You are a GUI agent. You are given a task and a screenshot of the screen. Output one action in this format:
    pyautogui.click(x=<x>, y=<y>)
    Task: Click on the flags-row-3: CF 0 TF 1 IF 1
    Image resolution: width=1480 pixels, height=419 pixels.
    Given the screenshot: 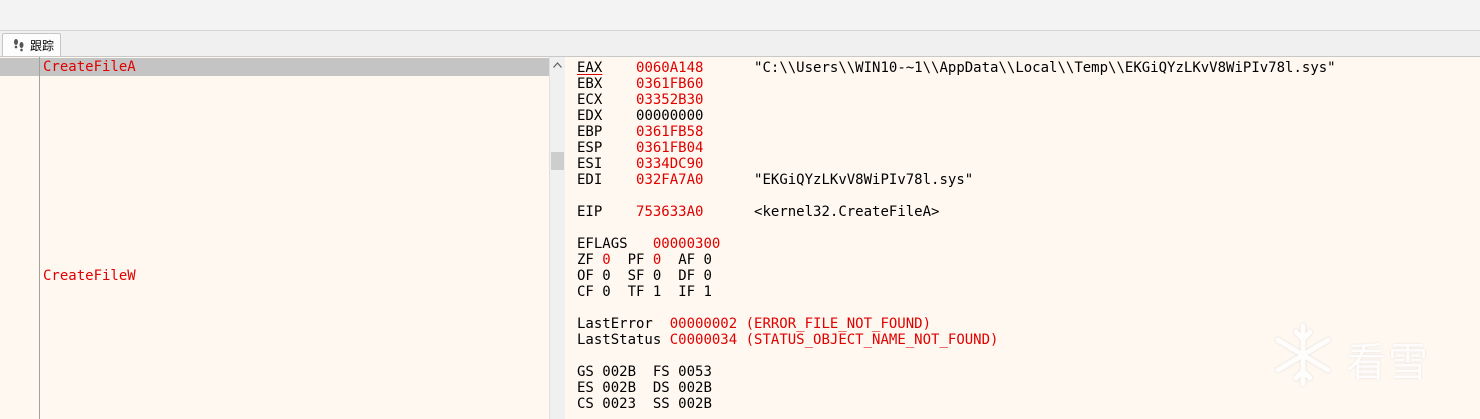 What is the action you would take?
    pyautogui.click(x=644, y=292)
    